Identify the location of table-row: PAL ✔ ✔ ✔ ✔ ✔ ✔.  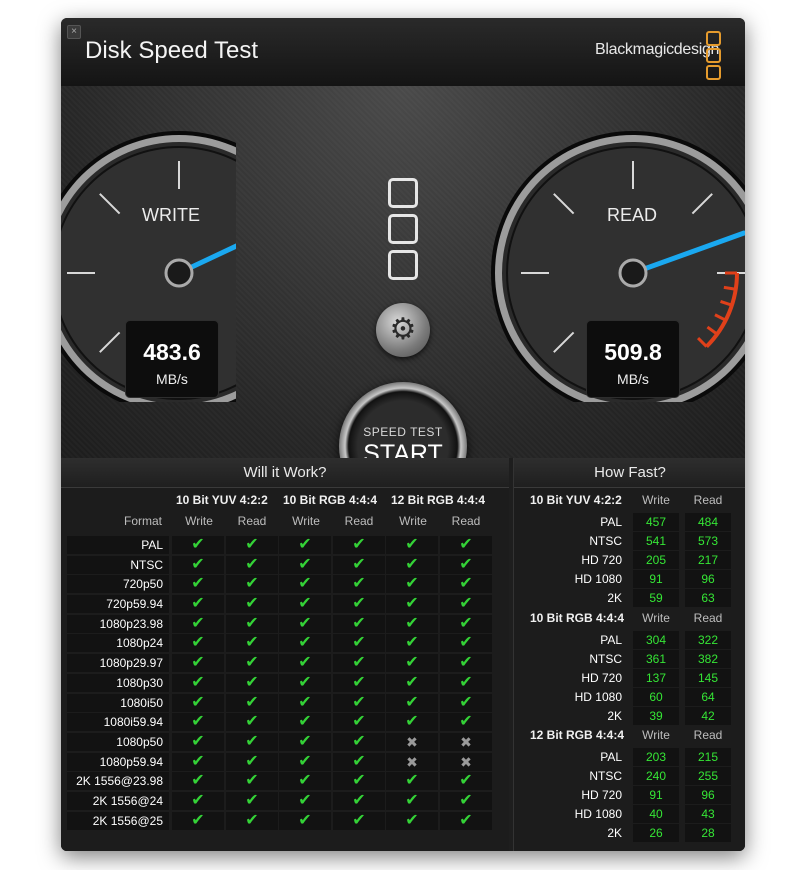
(280, 545).